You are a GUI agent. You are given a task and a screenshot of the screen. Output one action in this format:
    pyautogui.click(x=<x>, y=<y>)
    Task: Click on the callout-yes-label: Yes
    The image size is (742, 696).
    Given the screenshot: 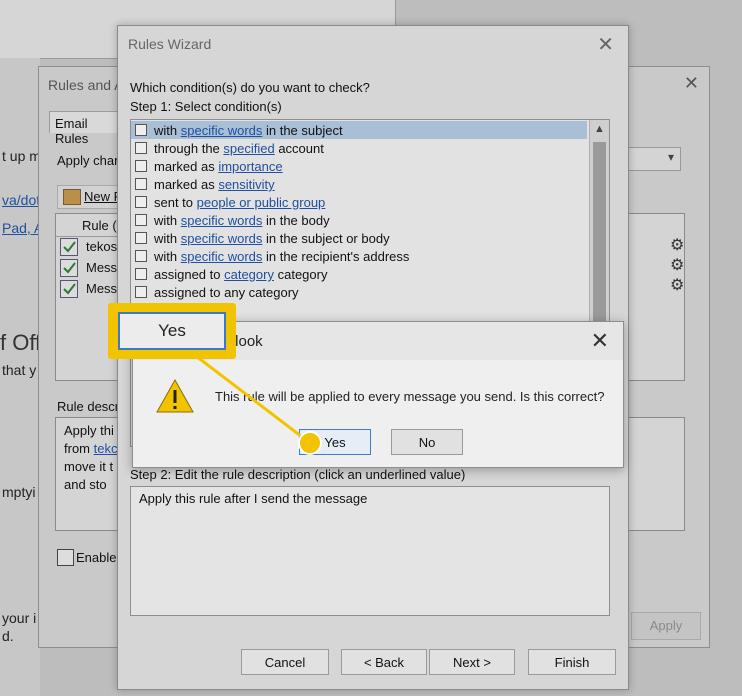 What is the action you would take?
    pyautogui.click(x=172, y=331)
    